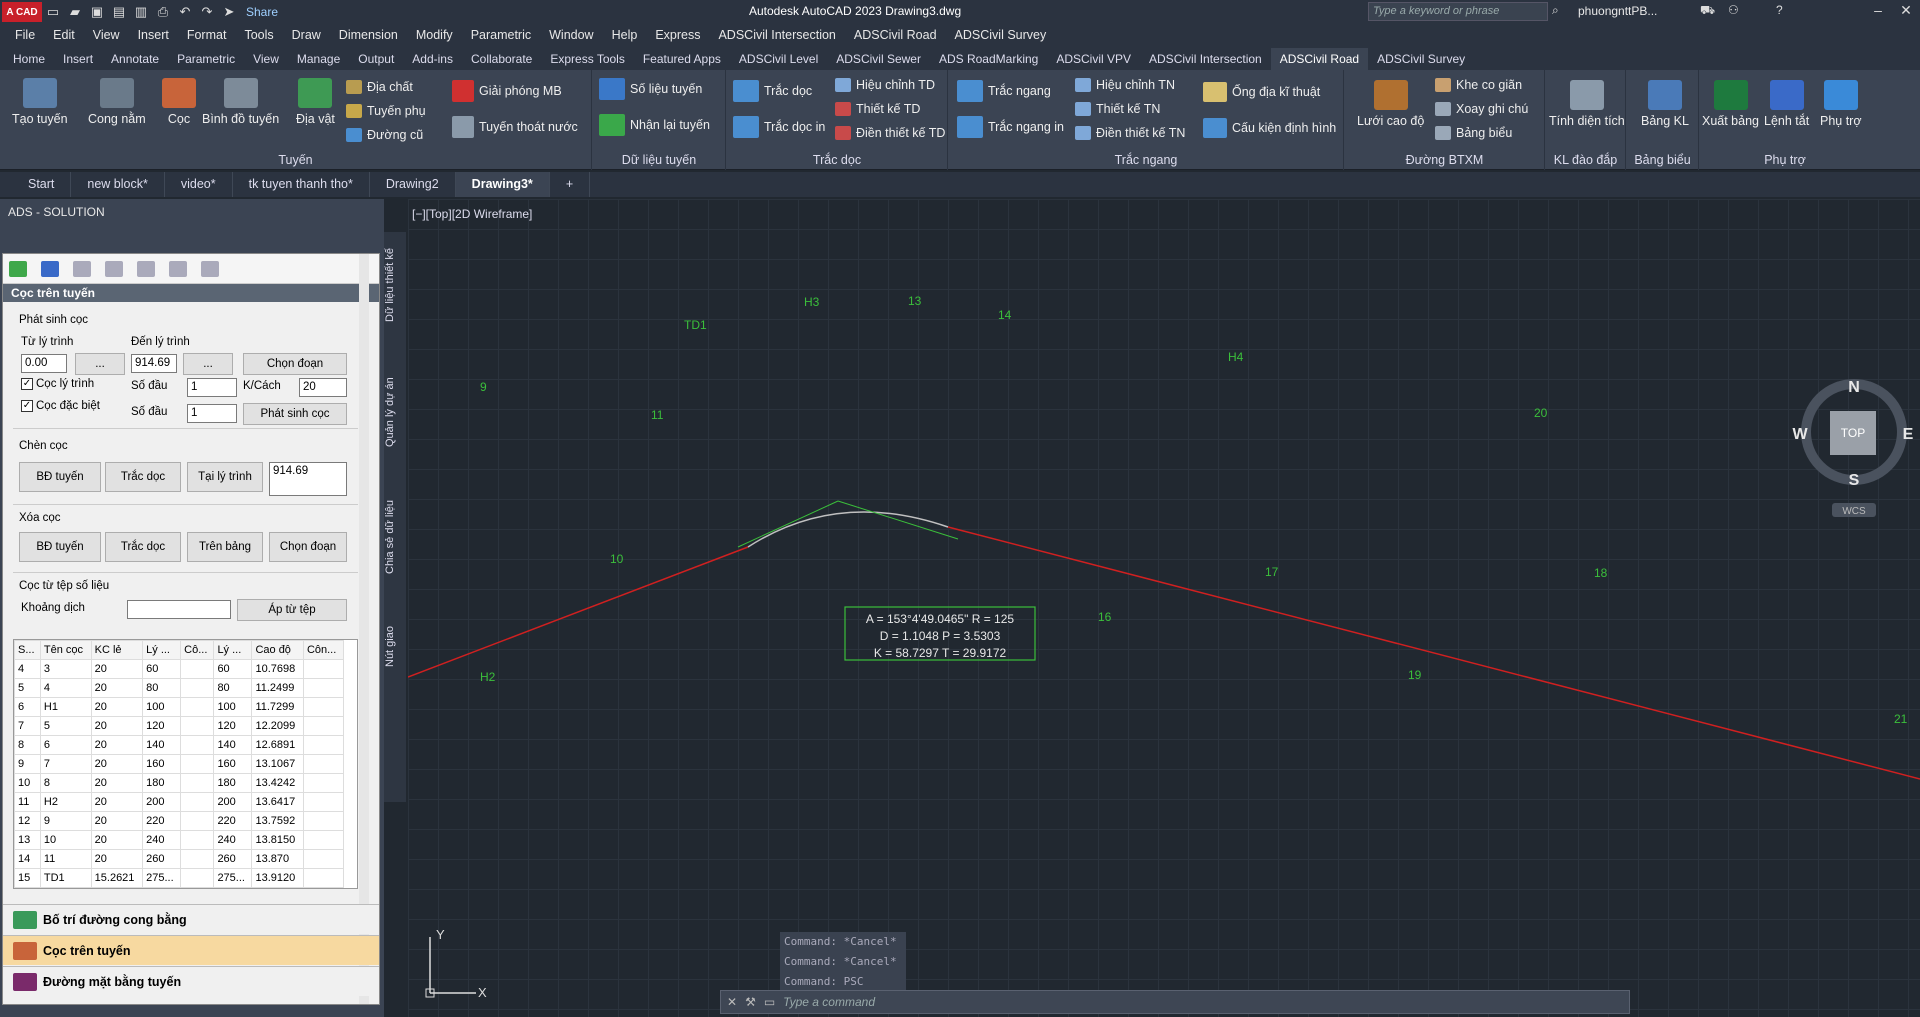 This screenshot has height=1017, width=1920. What do you see at coordinates (650, 89) in the screenshot?
I see `so-lieu-tuyen-button: Số liệu tuyến` at bounding box center [650, 89].